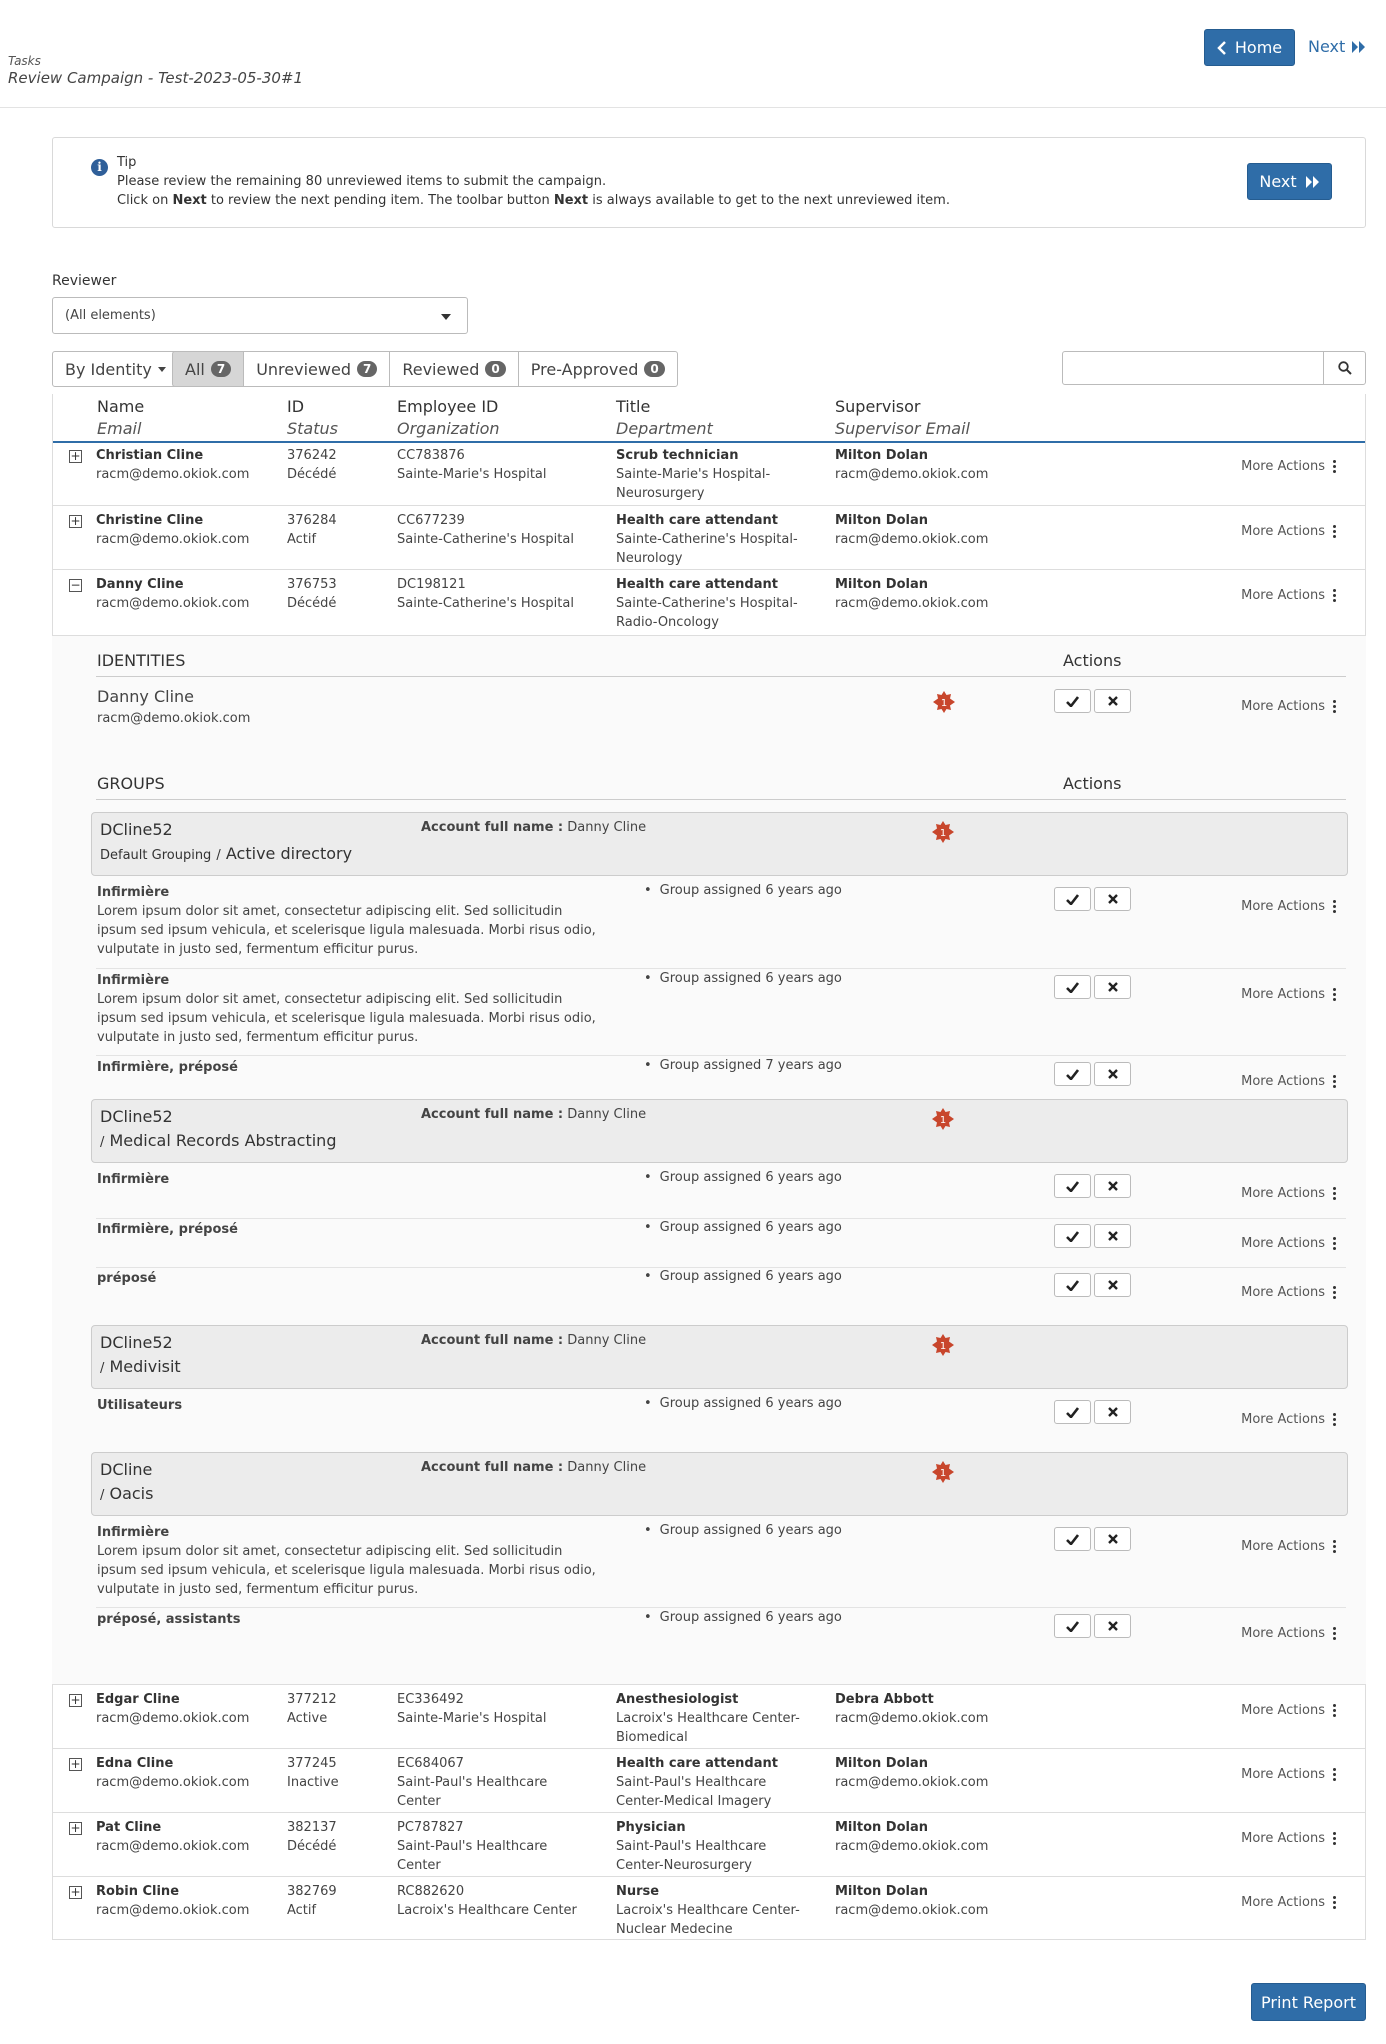  Describe the element at coordinates (307, 1718) in the screenshot. I see `identity-status: Active` at that location.